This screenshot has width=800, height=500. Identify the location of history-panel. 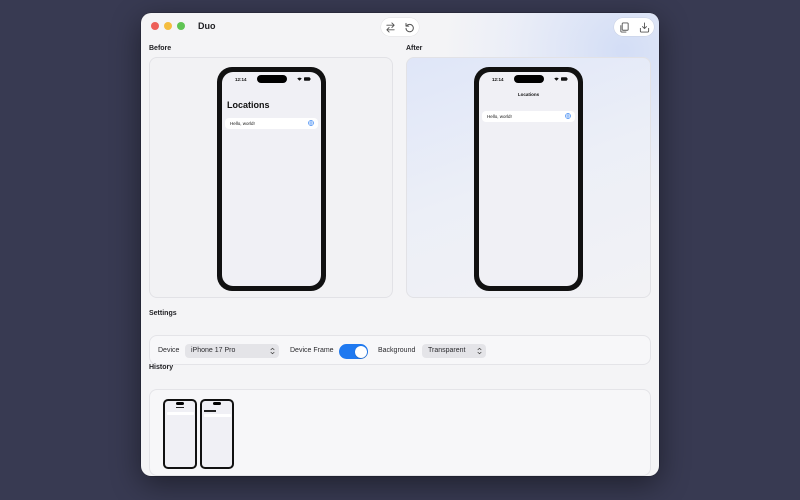
(400, 432).